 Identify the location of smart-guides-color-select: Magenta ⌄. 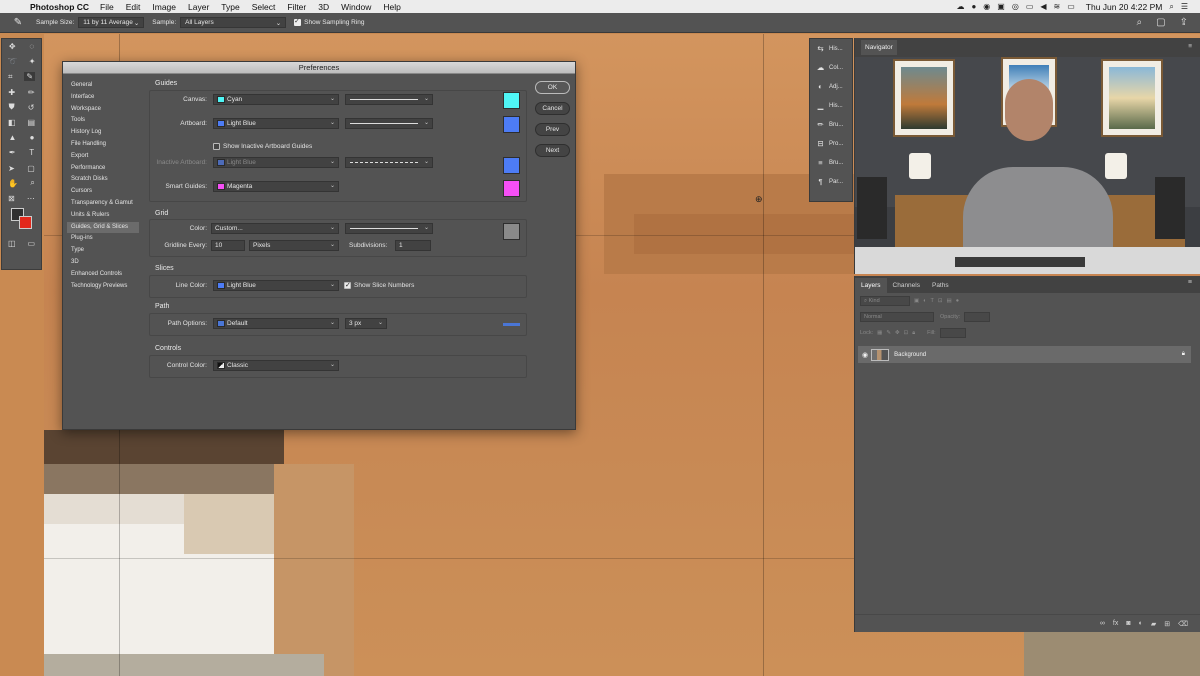
(276, 186).